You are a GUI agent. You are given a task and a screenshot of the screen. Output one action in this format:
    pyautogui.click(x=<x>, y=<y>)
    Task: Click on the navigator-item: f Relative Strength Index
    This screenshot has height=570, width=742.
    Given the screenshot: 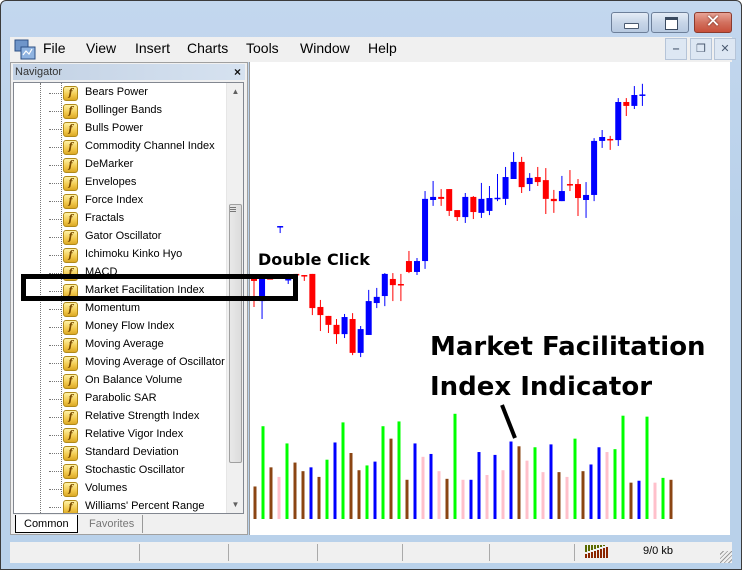 What is the action you would take?
    pyautogui.click(x=121, y=417)
    